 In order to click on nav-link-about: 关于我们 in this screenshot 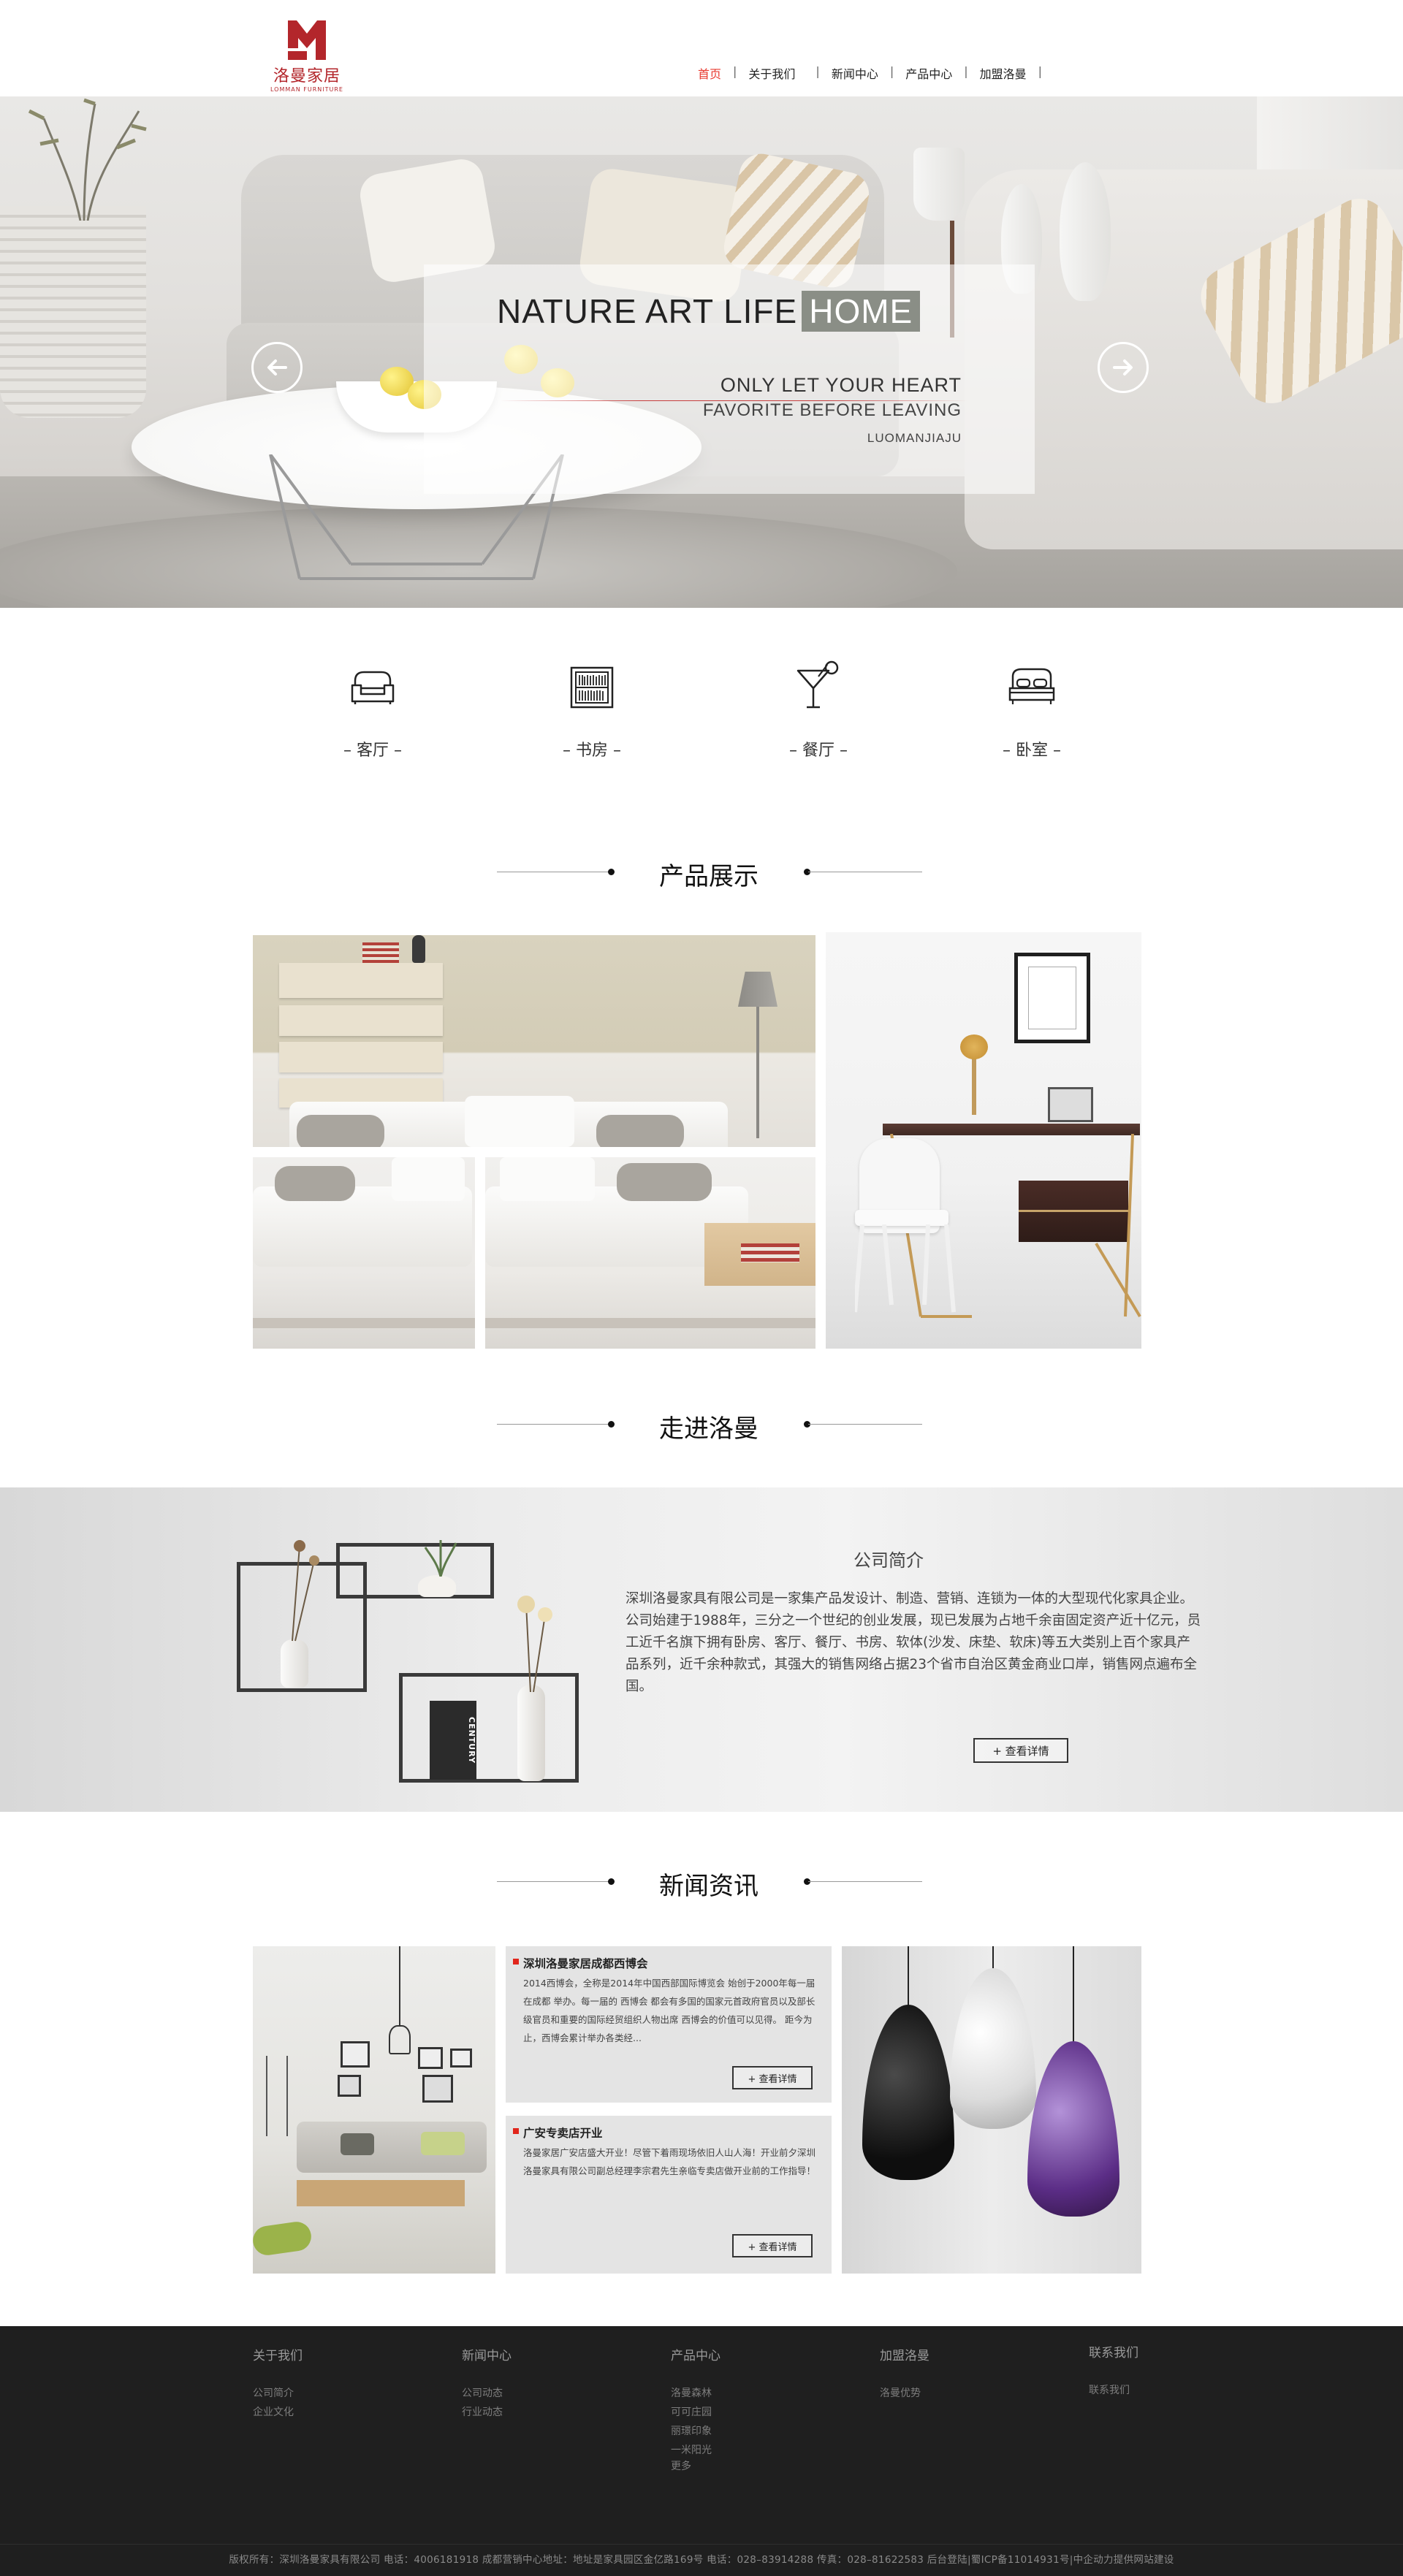, I will do `click(772, 73)`.